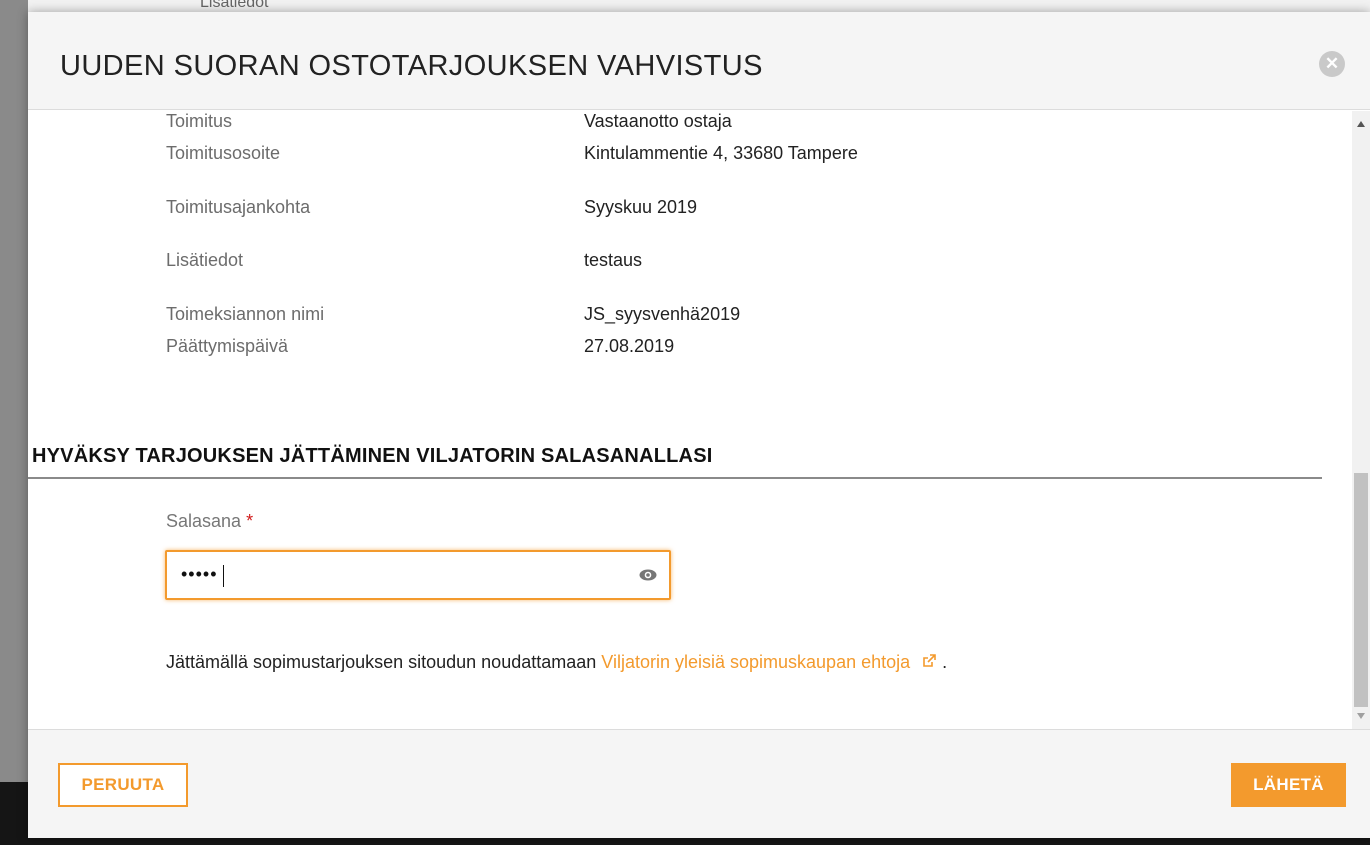 The image size is (1370, 845). I want to click on required-mark: *, so click(250, 521).